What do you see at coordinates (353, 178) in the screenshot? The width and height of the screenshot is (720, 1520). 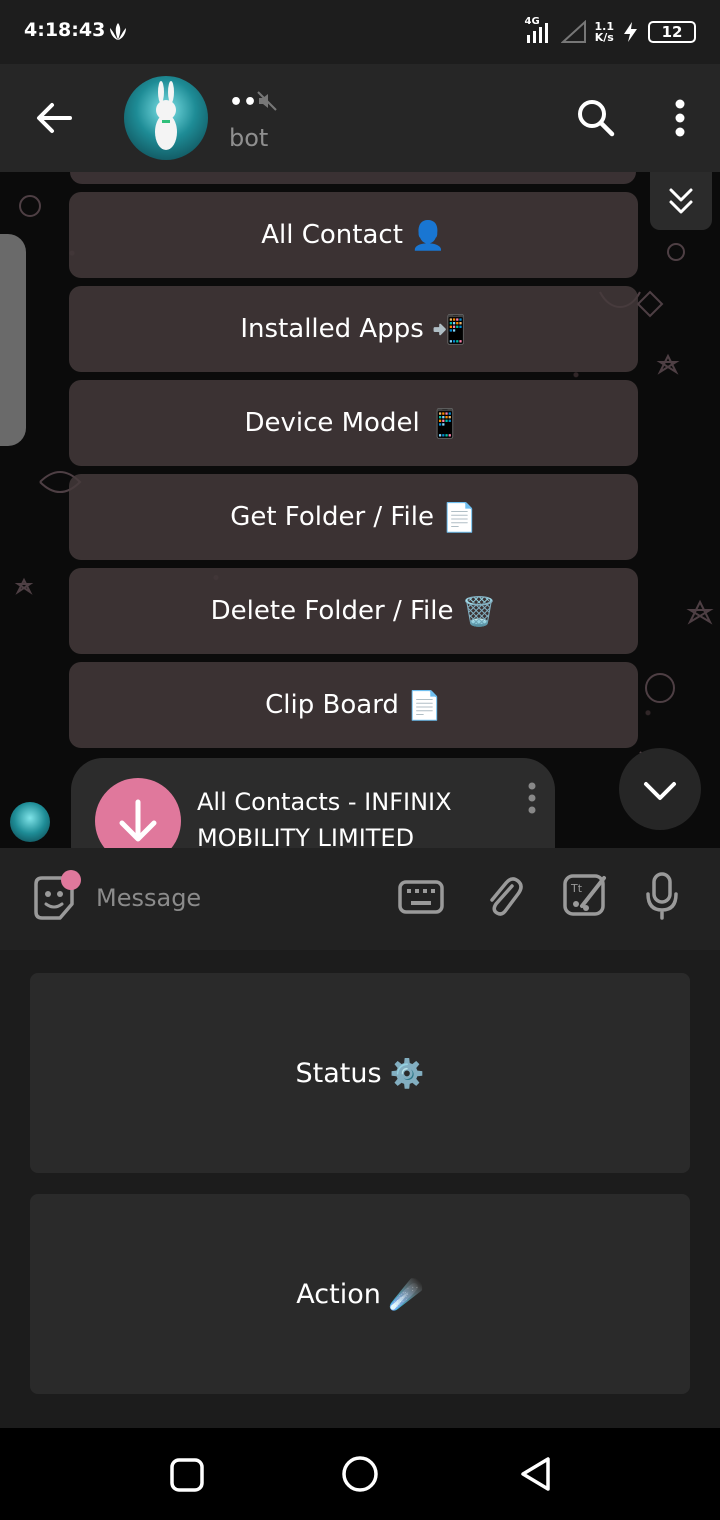 I see `keyboard-button-partial` at bounding box center [353, 178].